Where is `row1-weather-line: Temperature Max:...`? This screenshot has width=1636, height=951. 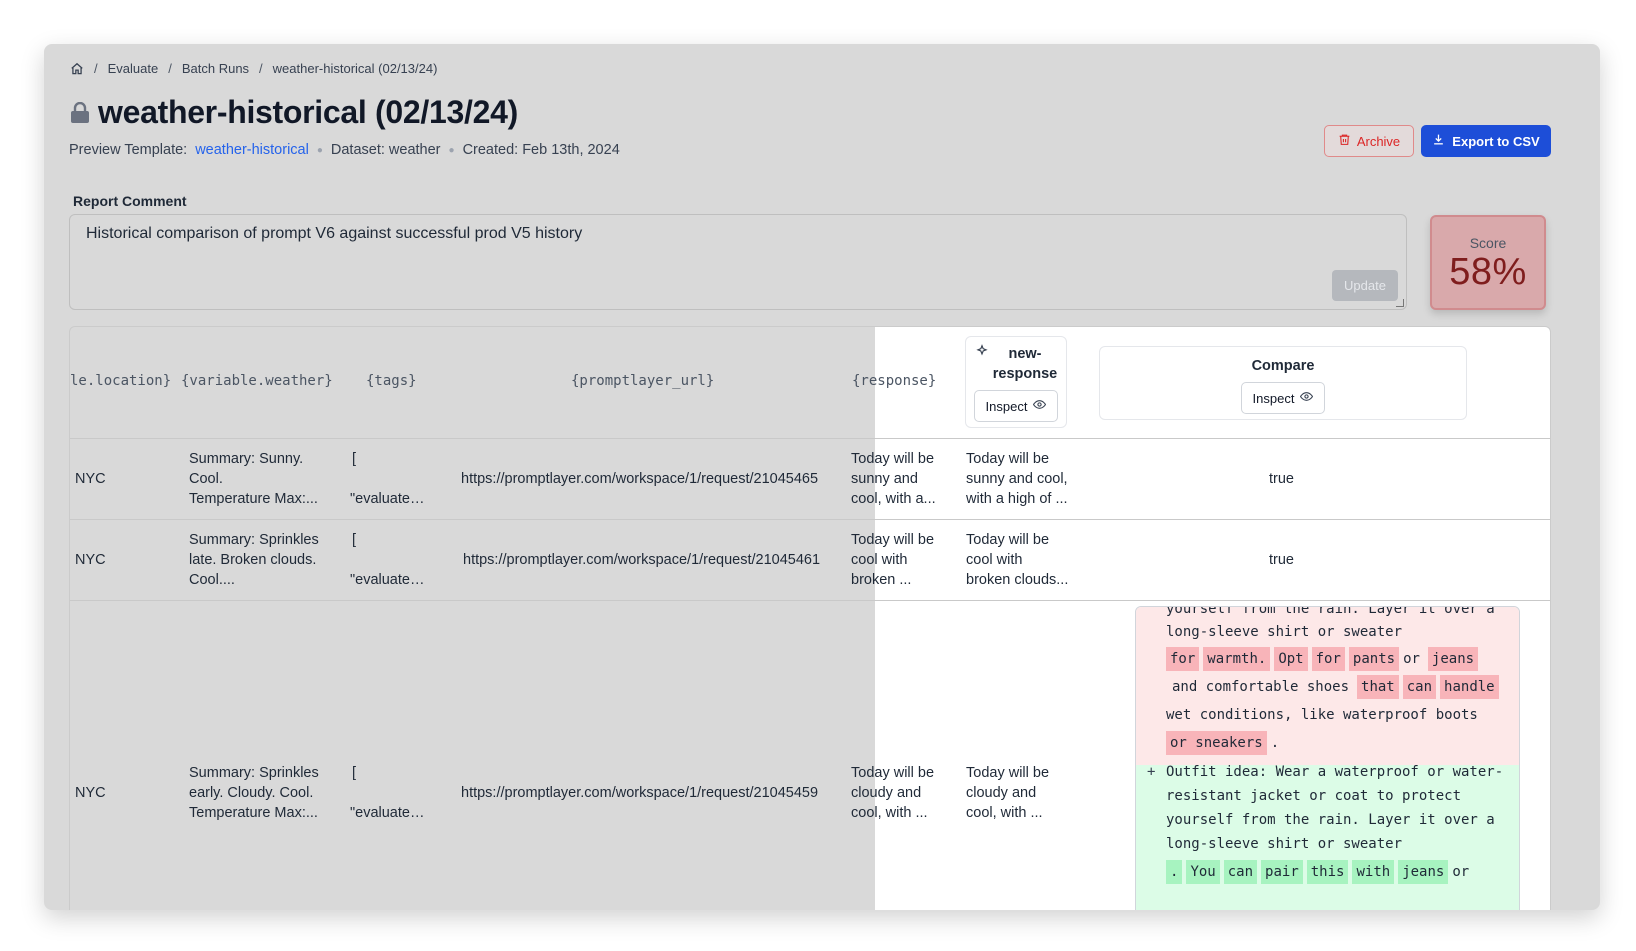 row1-weather-line: Temperature Max:... is located at coordinates (253, 499).